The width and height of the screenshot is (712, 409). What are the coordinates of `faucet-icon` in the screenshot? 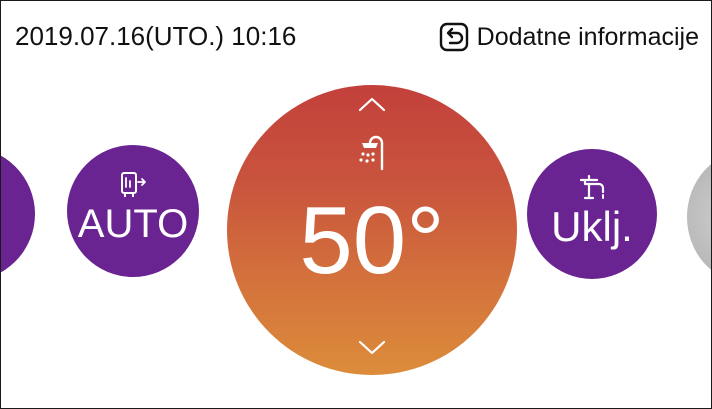 It's located at (592, 187).